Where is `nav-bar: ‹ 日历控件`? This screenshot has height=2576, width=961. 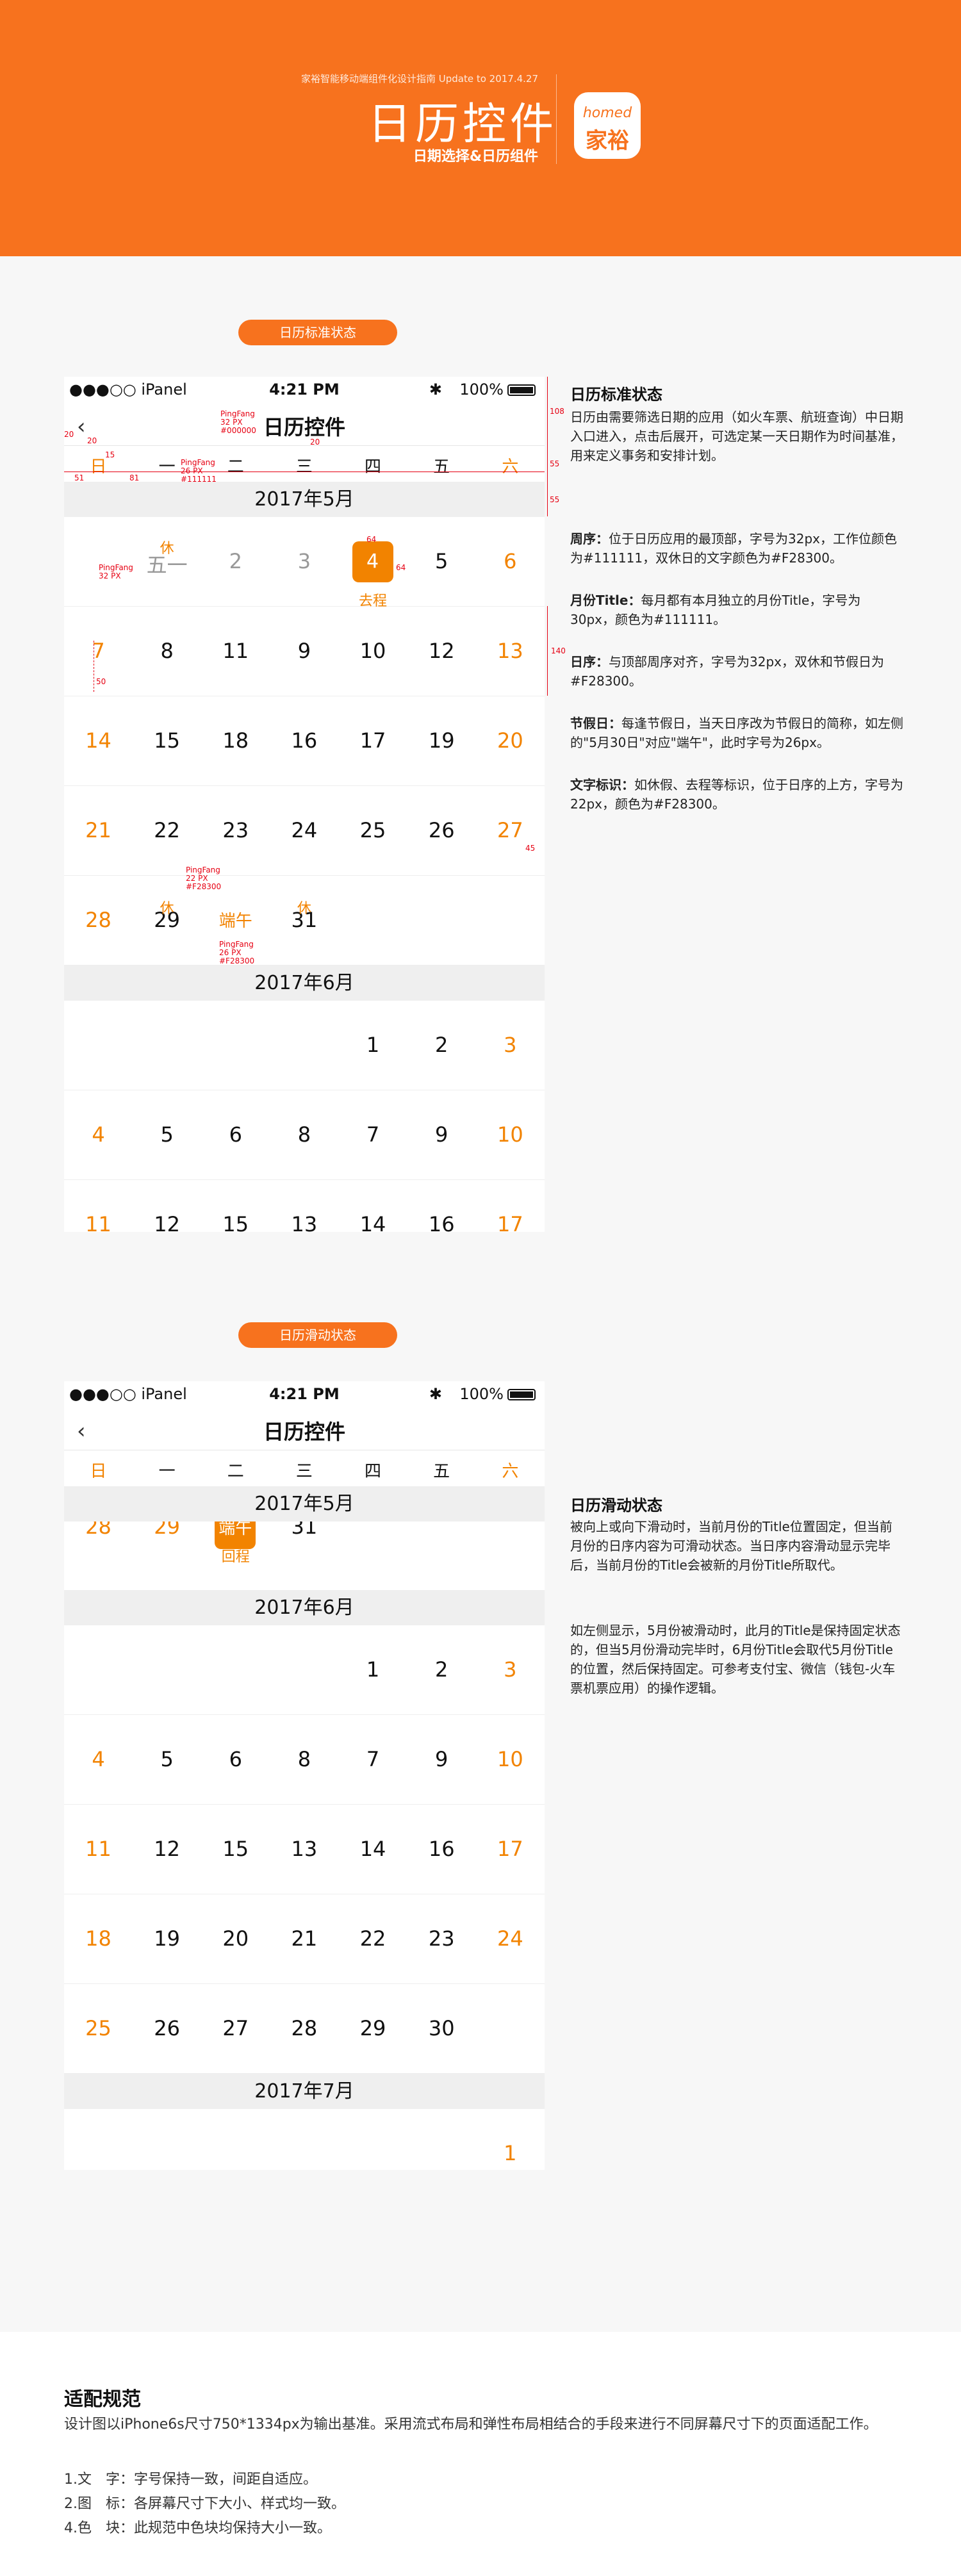 nav-bar: ‹ 日历控件 is located at coordinates (304, 424).